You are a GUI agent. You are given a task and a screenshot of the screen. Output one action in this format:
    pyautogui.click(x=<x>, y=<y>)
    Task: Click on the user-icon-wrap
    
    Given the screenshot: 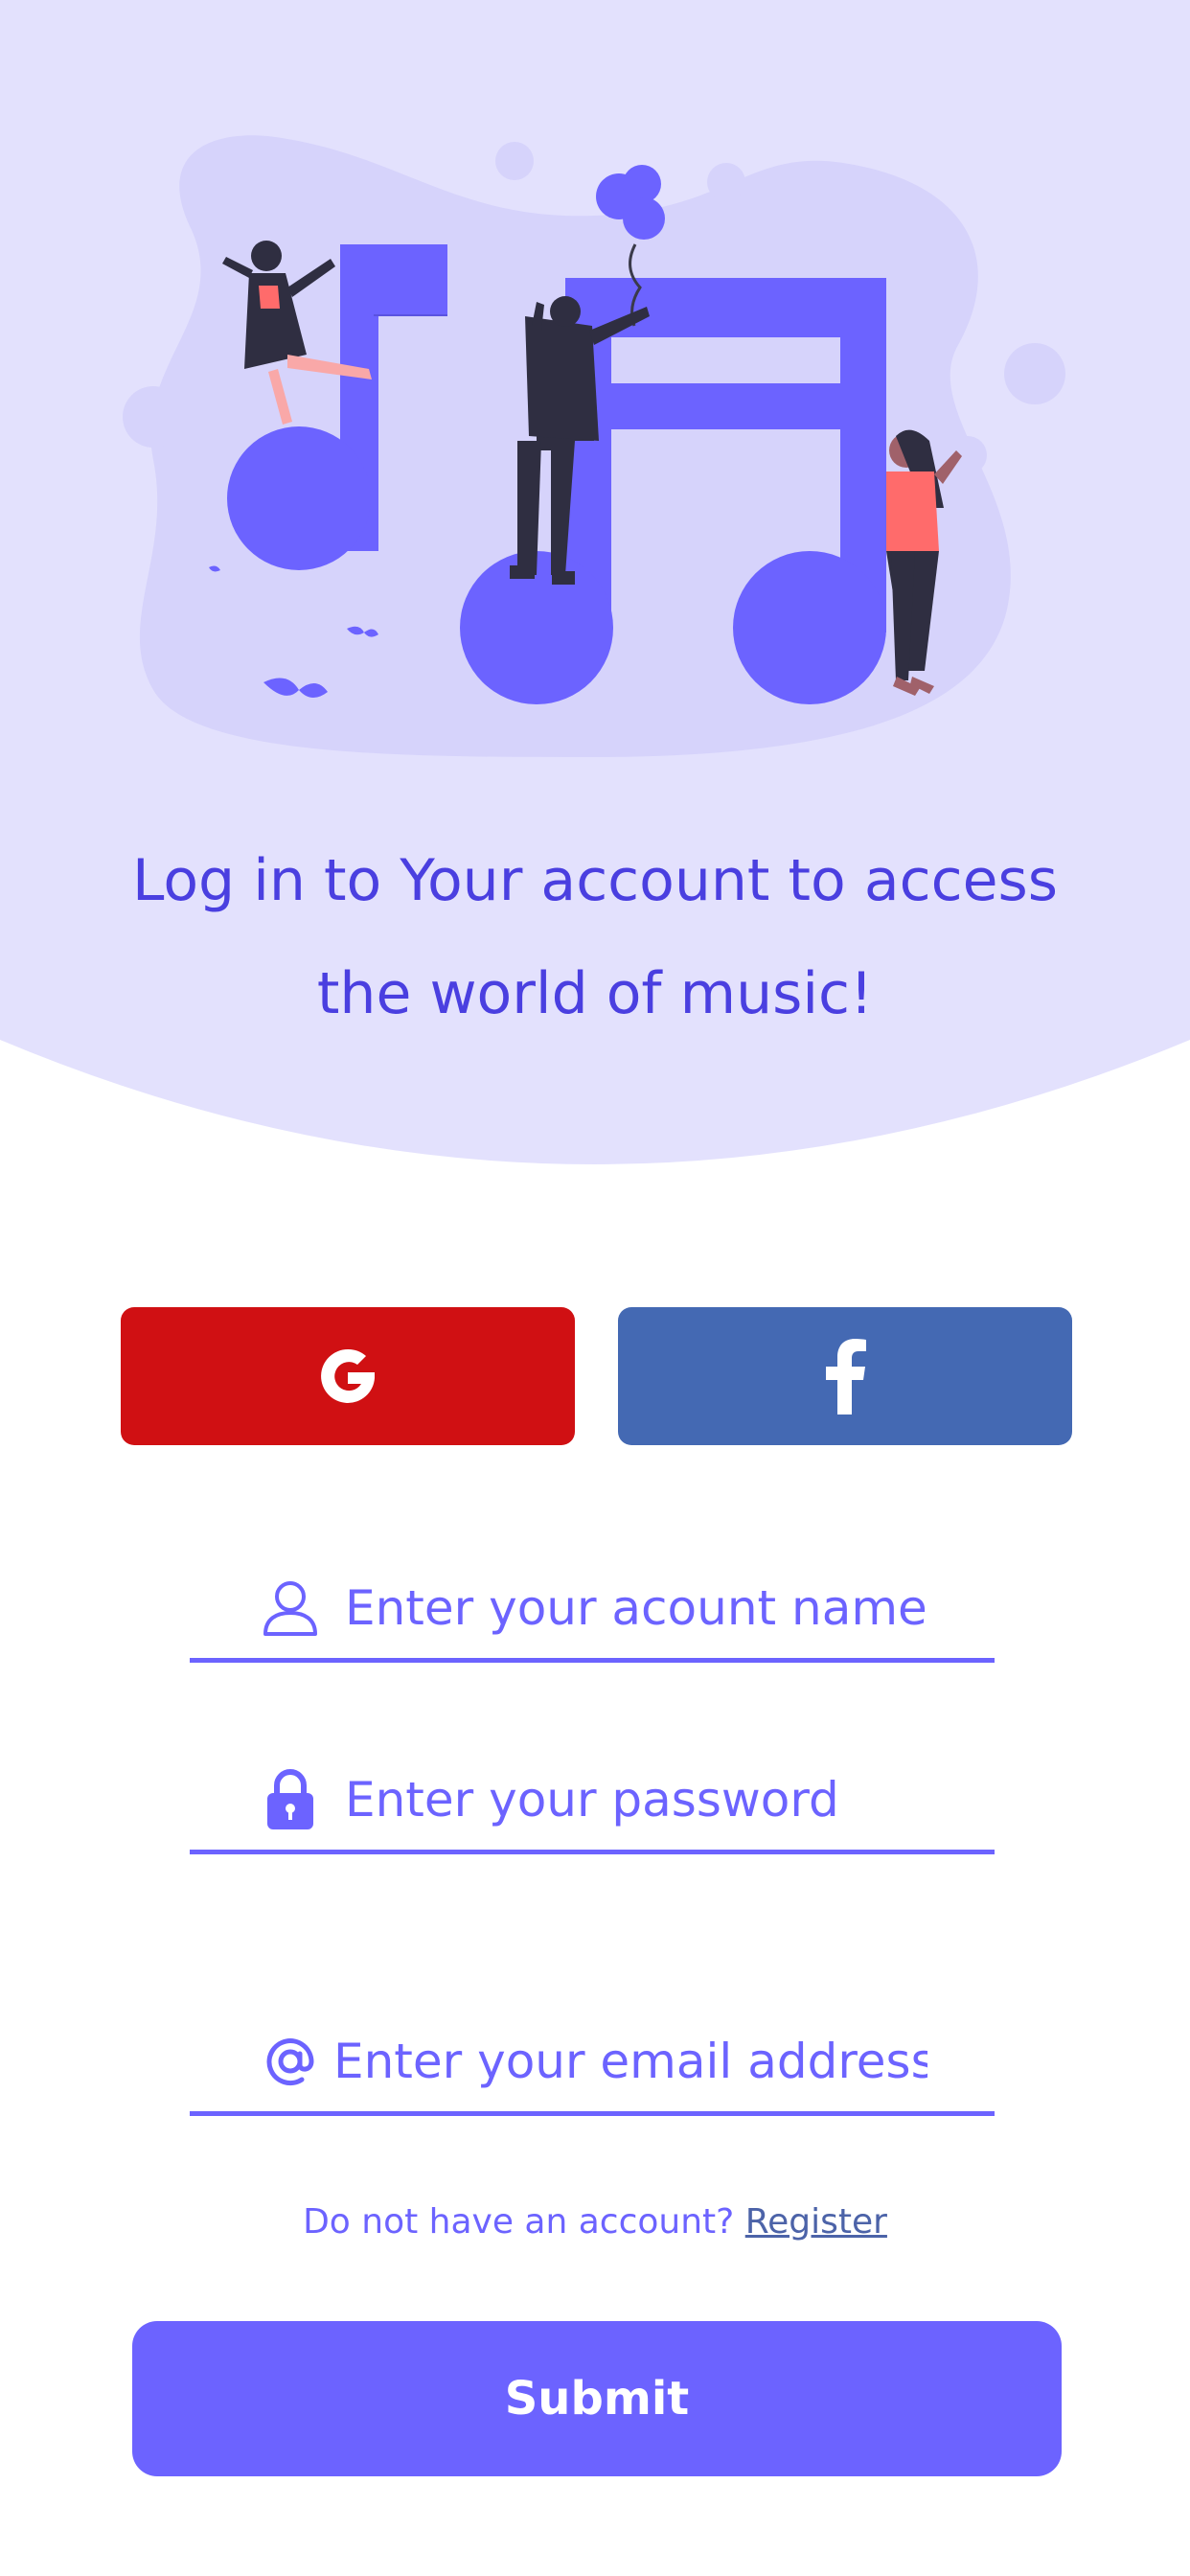 What is the action you would take?
    pyautogui.click(x=290, y=1608)
    